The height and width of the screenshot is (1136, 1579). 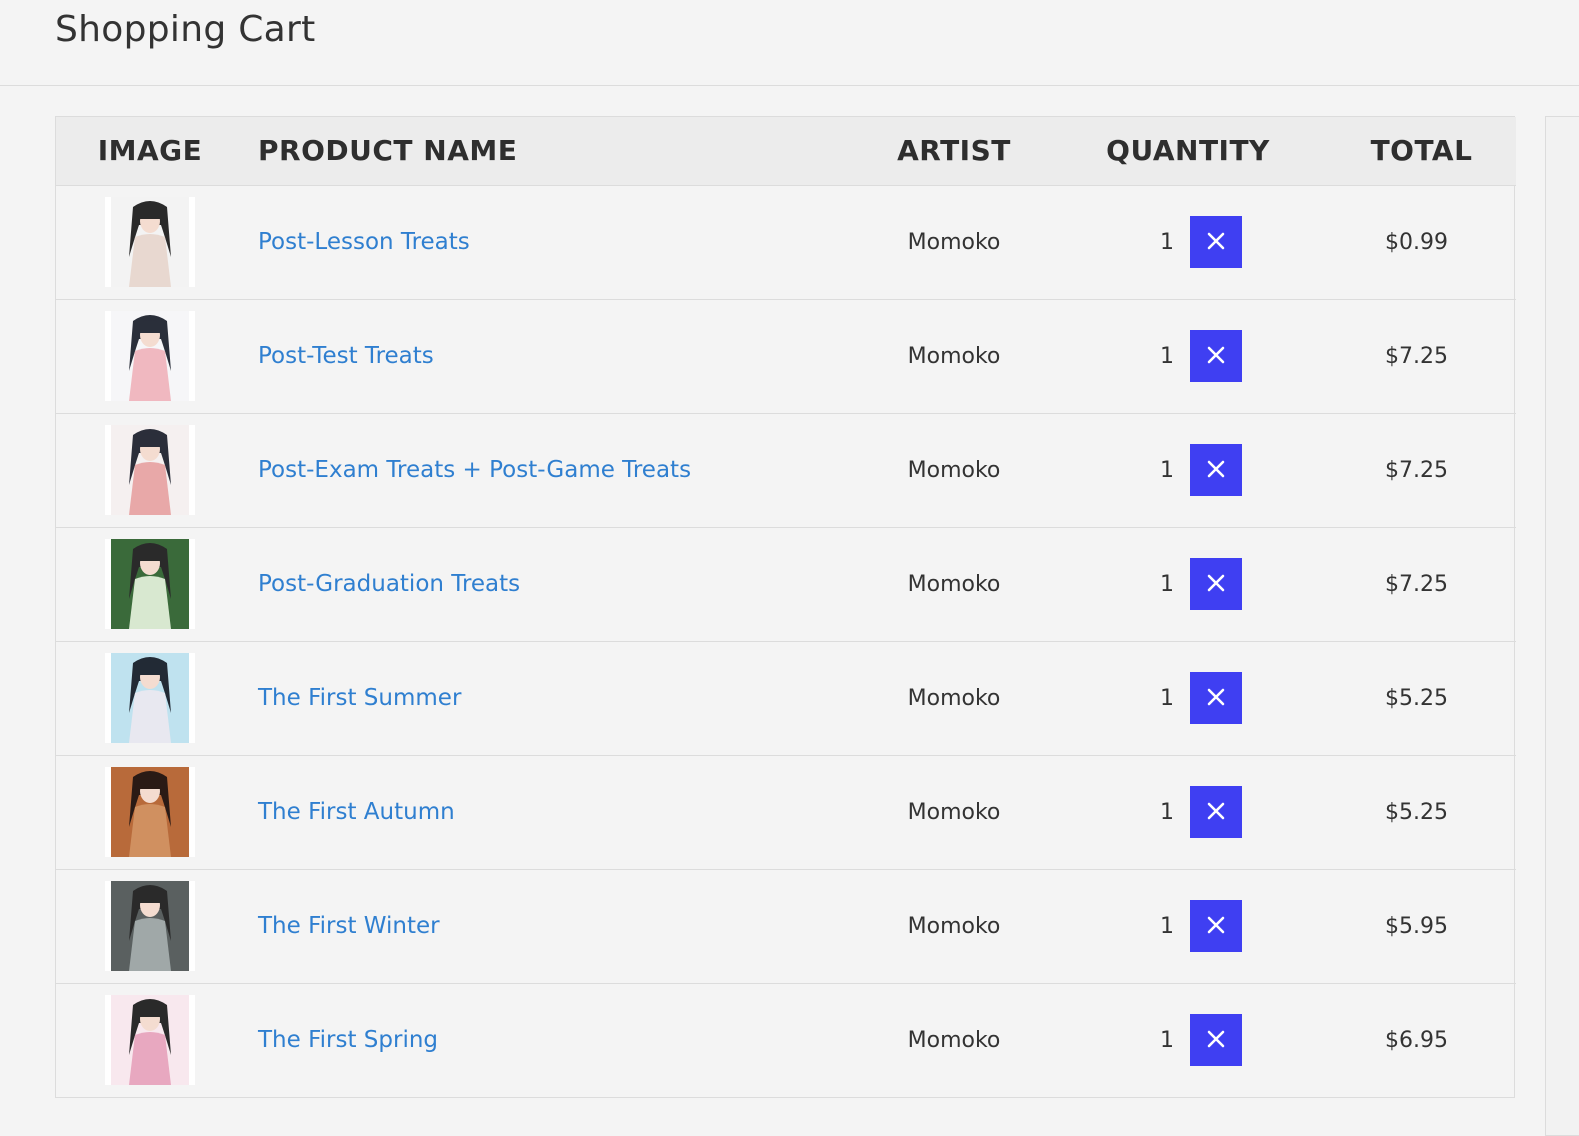 I want to click on product-link: The First Spring, so click(x=348, y=1040).